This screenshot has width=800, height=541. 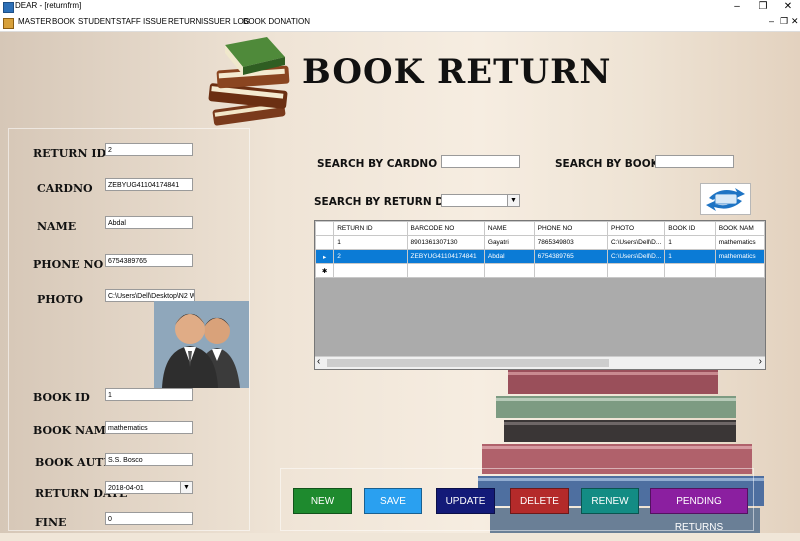 I want to click on page-title: BOOK RETURN, so click(x=457, y=72).